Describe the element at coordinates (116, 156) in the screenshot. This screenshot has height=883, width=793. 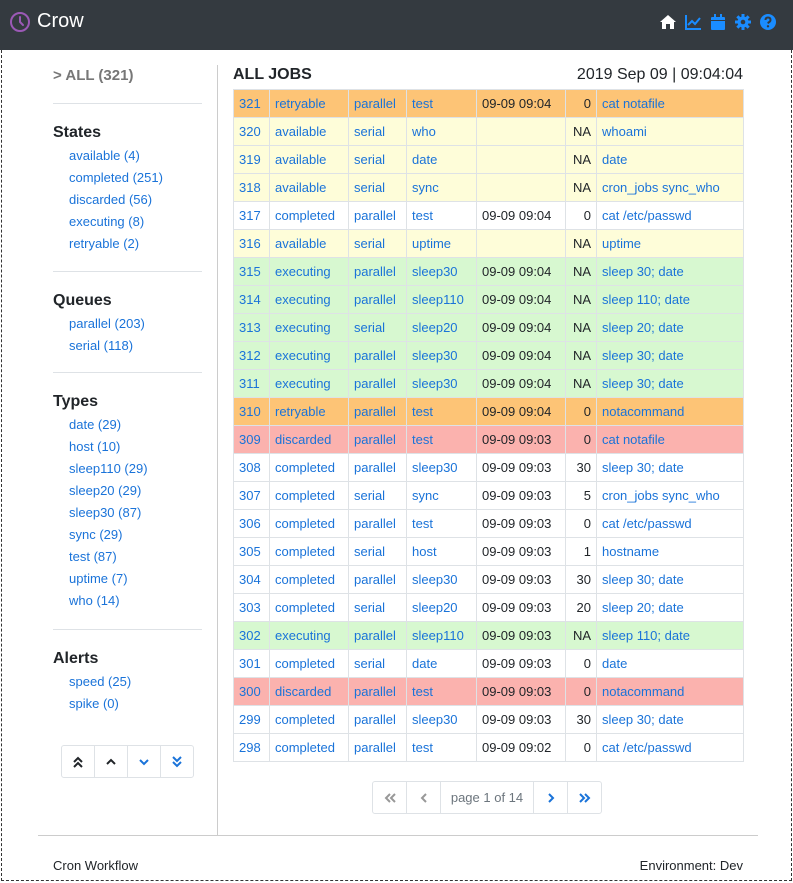
I see `state-item-available: available (4)` at that location.